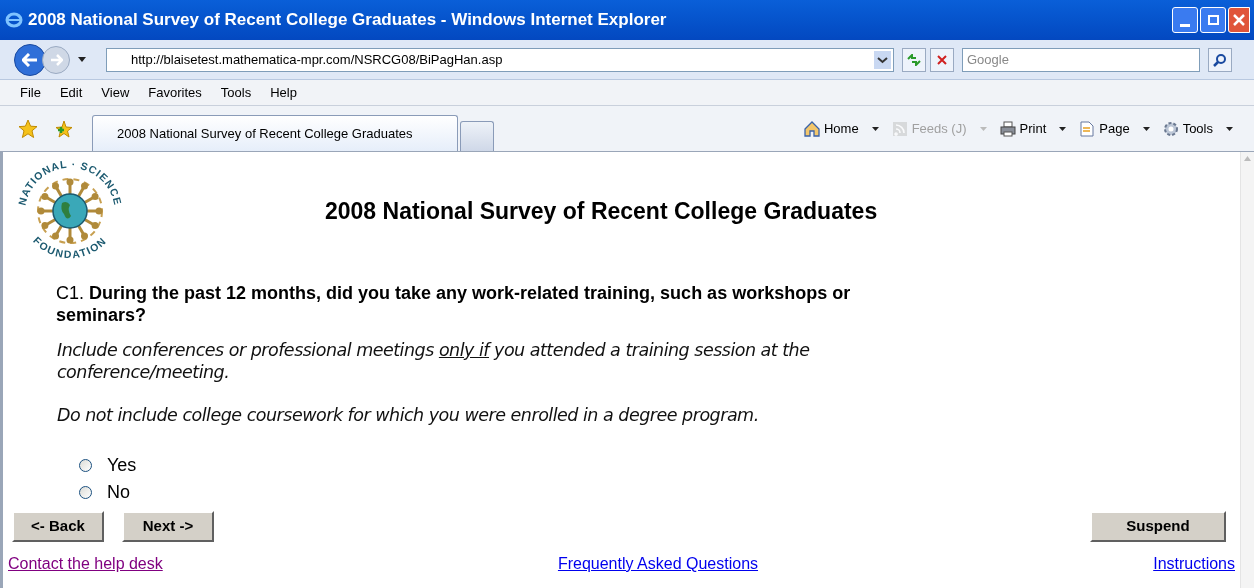 The width and height of the screenshot is (1254, 588). I want to click on back-nav-button, so click(30, 59).